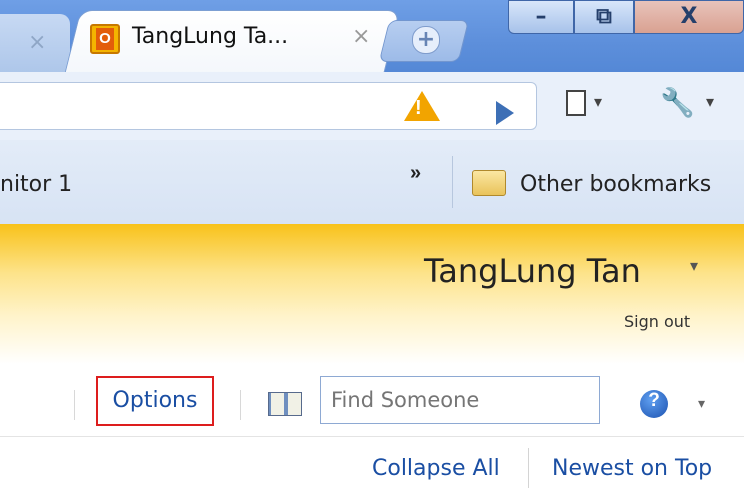  I want to click on help-icon: ?, so click(654, 404).